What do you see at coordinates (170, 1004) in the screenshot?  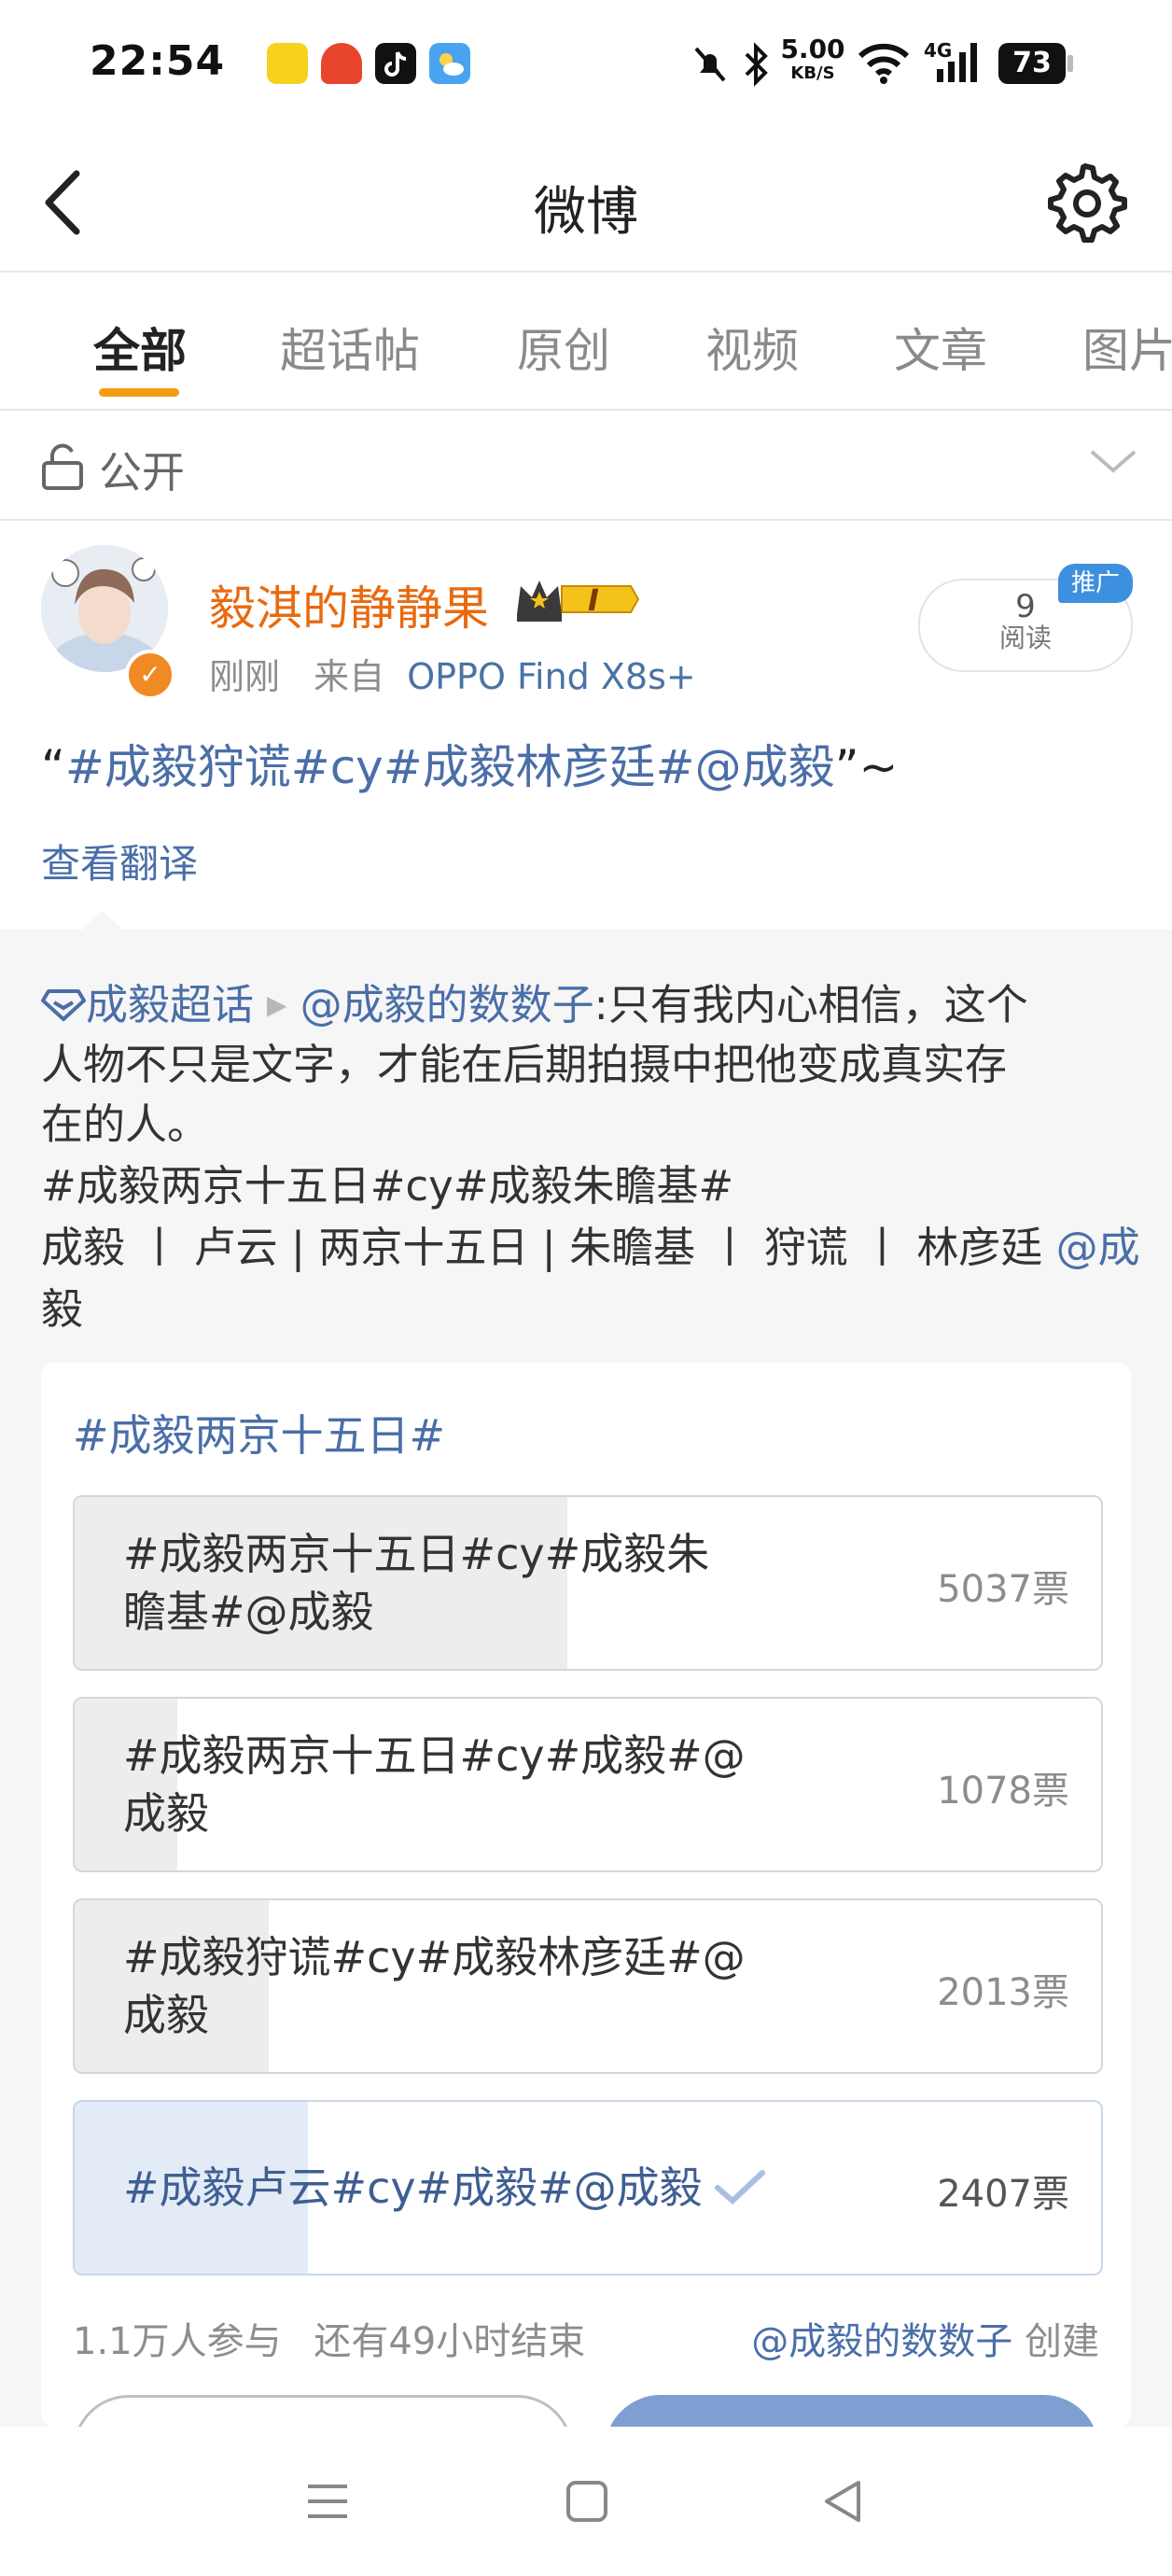 I see `super-topic-link: 成毅超话` at bounding box center [170, 1004].